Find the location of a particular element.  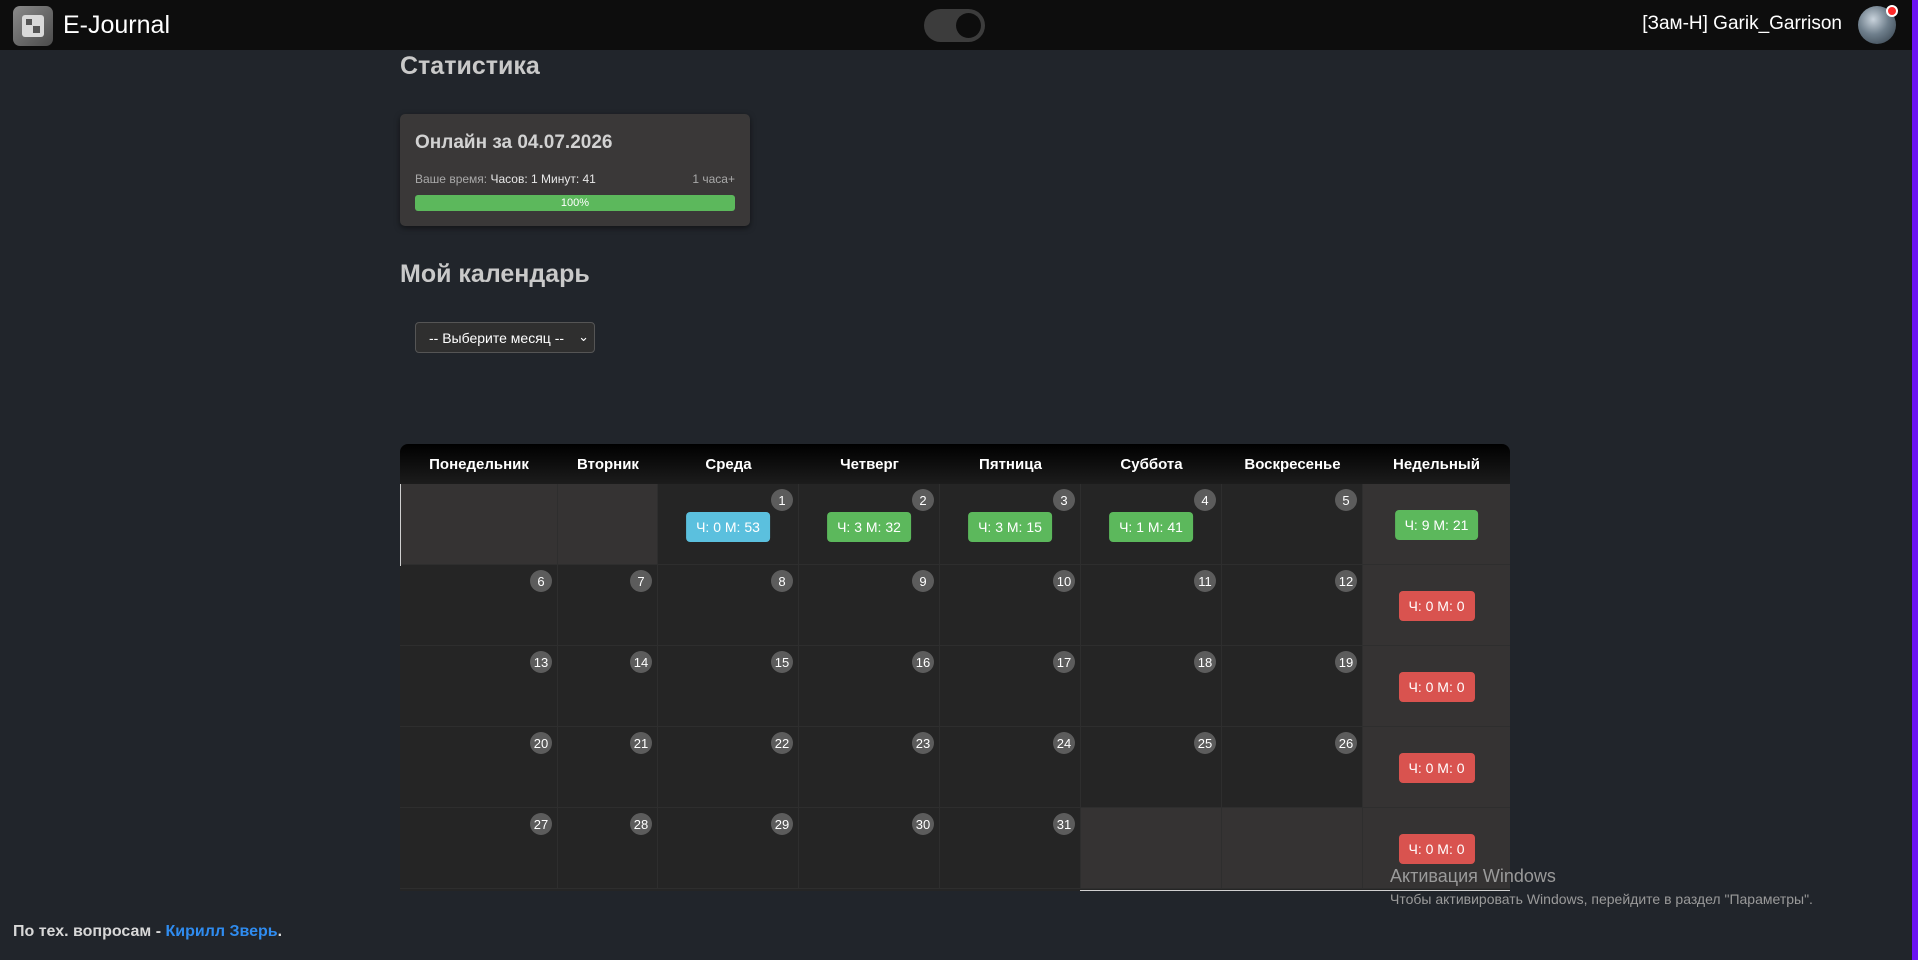

time-line: Ваше время: Часов: 1 Минут: 41 is located at coordinates (505, 179).